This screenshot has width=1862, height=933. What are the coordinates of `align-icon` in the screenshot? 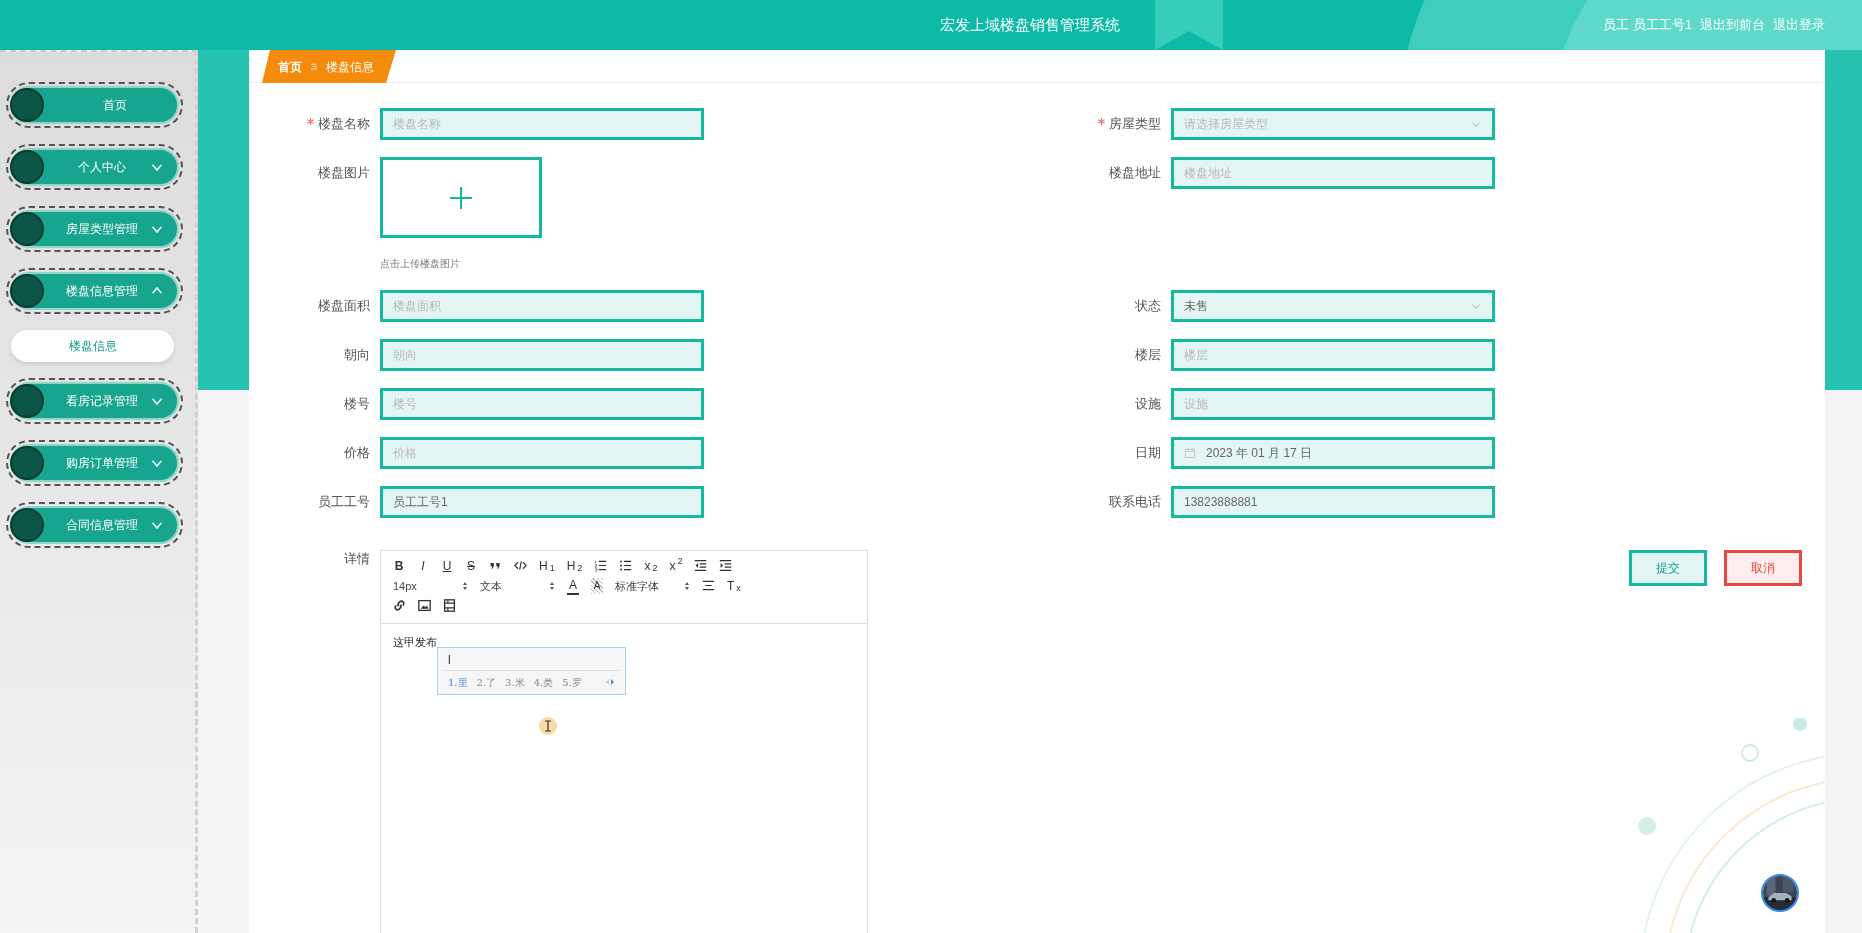 It's located at (708, 585).